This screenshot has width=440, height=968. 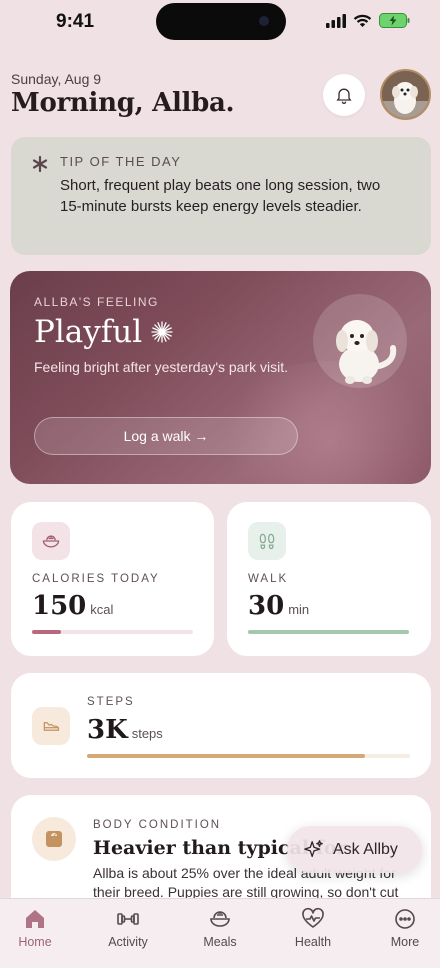 I want to click on mood-title: Playful, so click(x=104, y=332).